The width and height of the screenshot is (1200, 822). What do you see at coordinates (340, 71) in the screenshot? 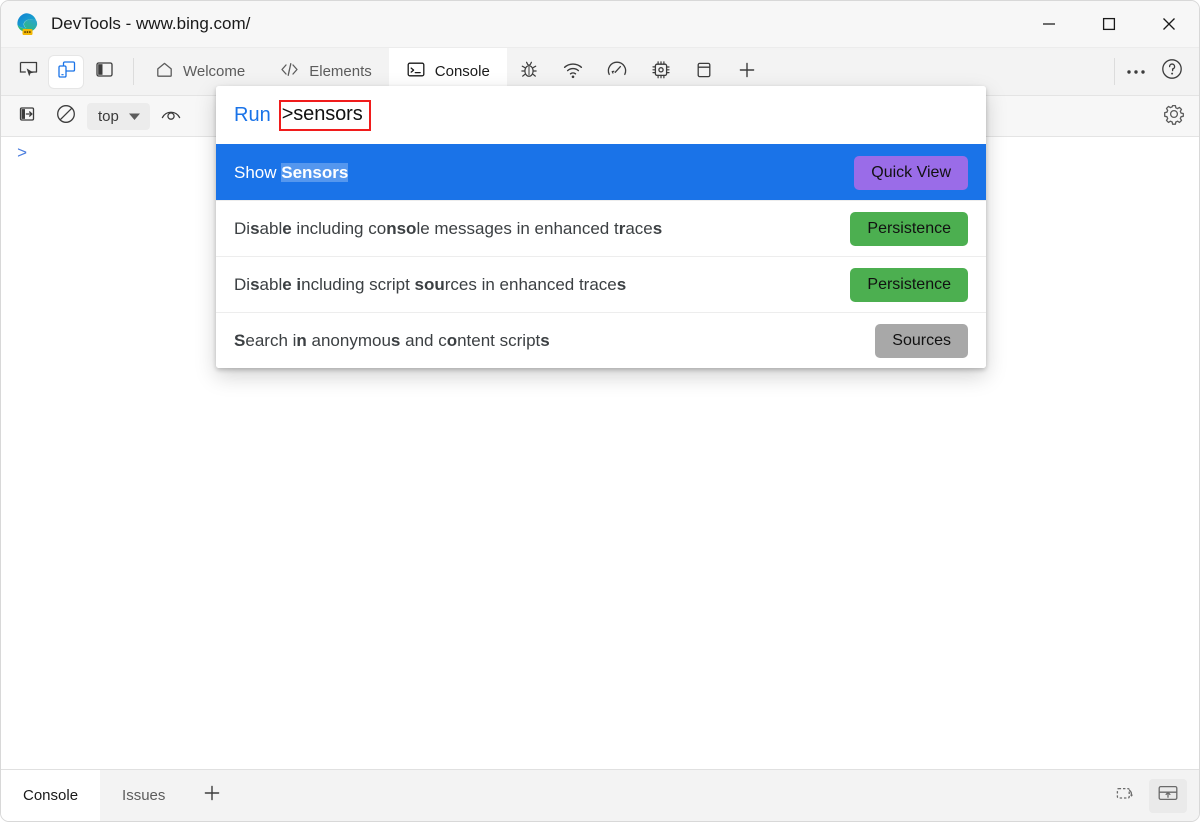
I see `tab-elements-label: Elements` at bounding box center [340, 71].